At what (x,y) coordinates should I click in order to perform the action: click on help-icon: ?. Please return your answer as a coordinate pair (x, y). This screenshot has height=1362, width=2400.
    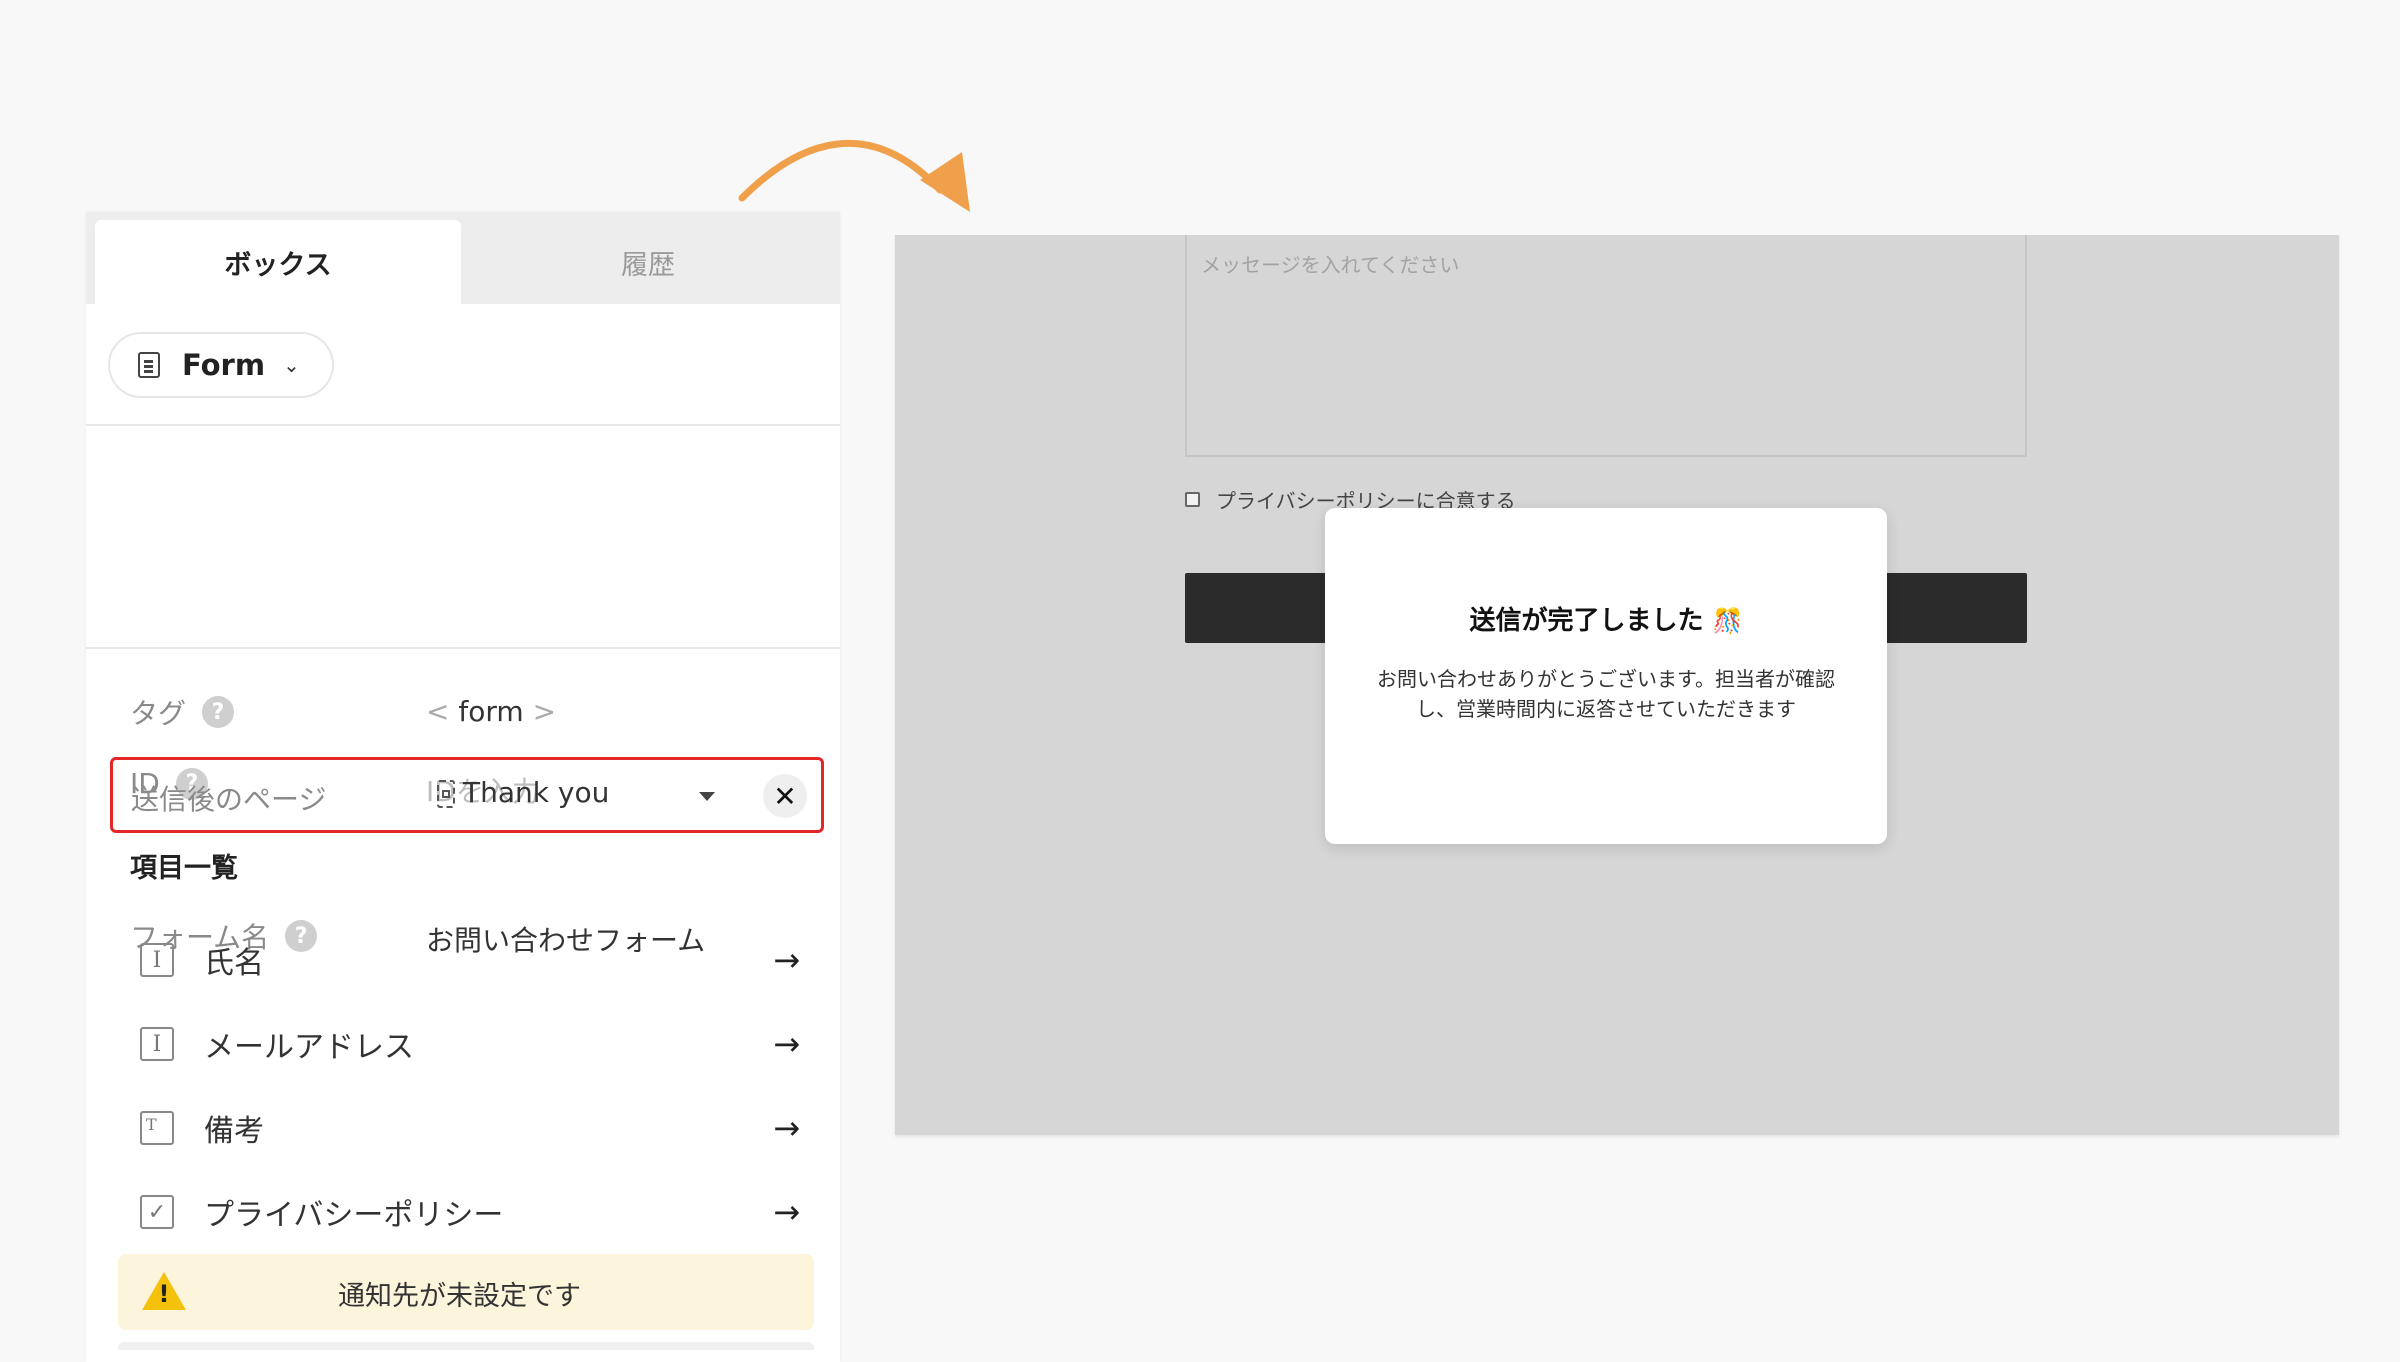
    Looking at the image, I should click on (218, 712).